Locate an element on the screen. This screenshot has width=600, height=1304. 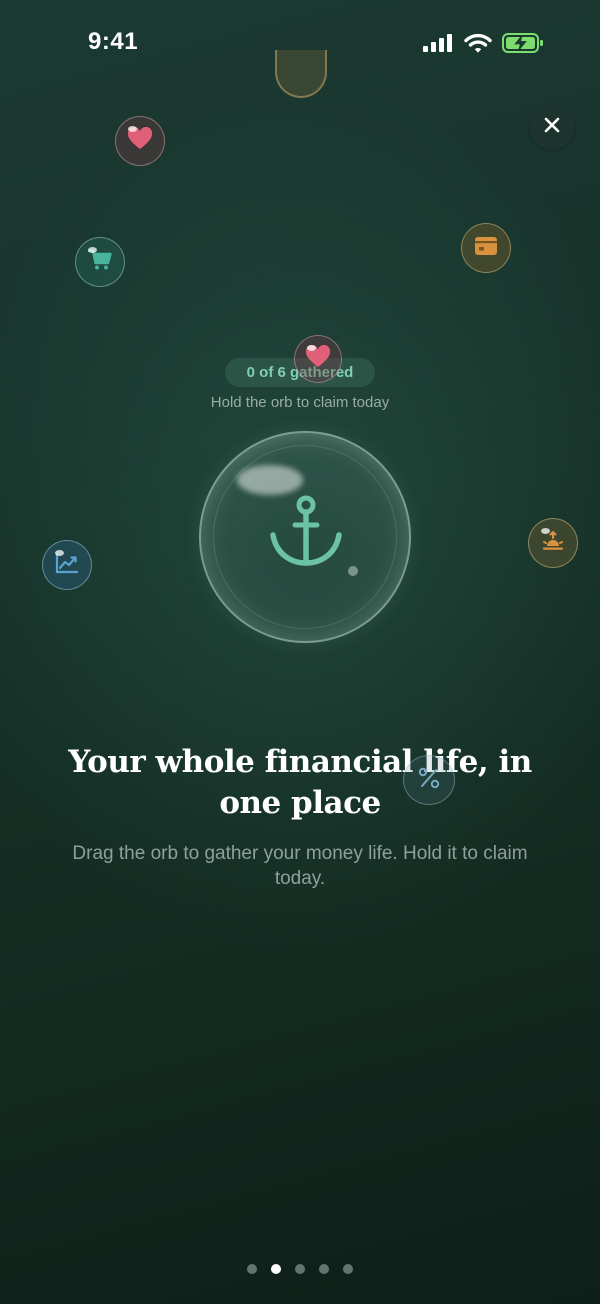
floating-item-wallet is located at coordinates (486, 248).